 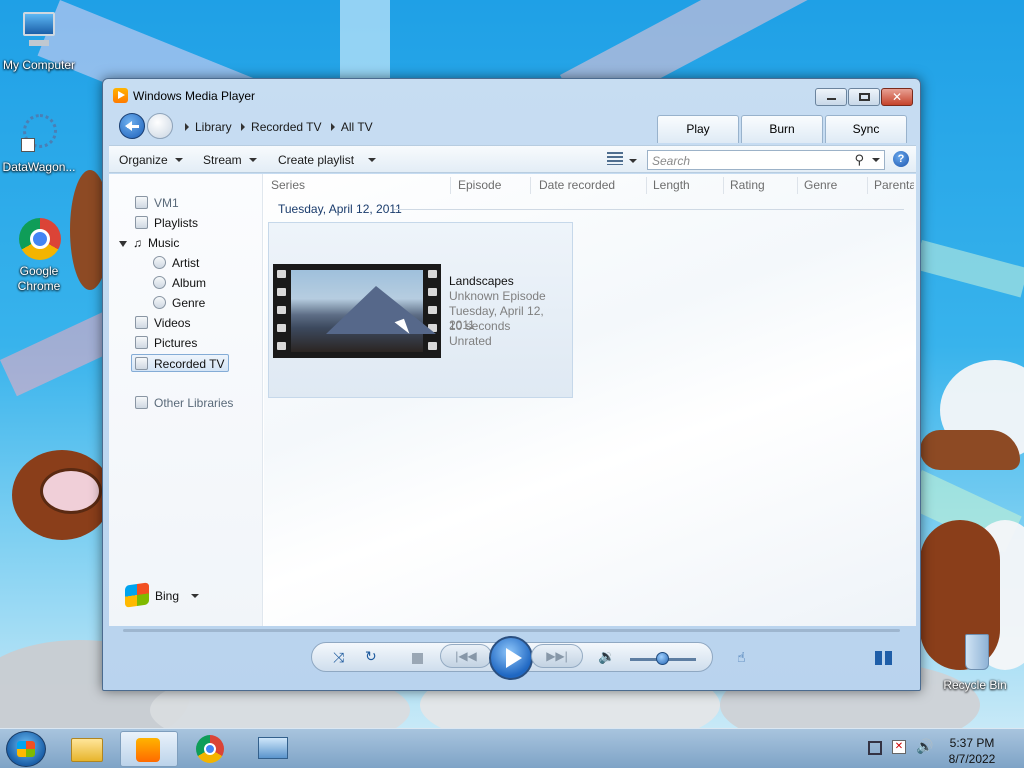 I want to click on taskbar: ✕ 🔊 5:37 PM 8/7/2022, so click(x=512, y=748).